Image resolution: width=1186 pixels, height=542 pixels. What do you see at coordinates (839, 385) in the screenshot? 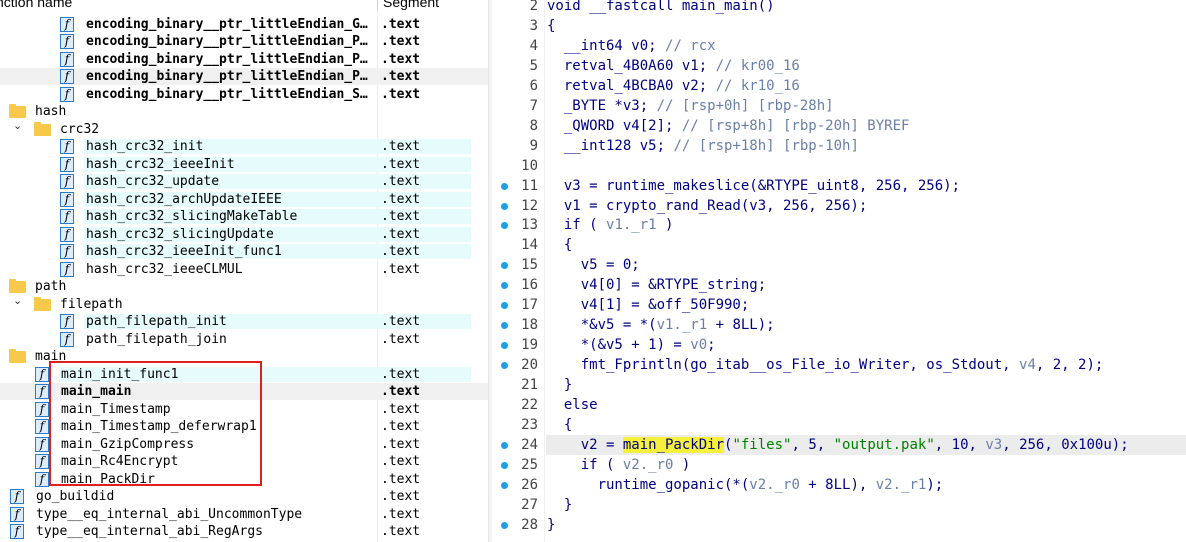
I see `code-line: 21 }` at bounding box center [839, 385].